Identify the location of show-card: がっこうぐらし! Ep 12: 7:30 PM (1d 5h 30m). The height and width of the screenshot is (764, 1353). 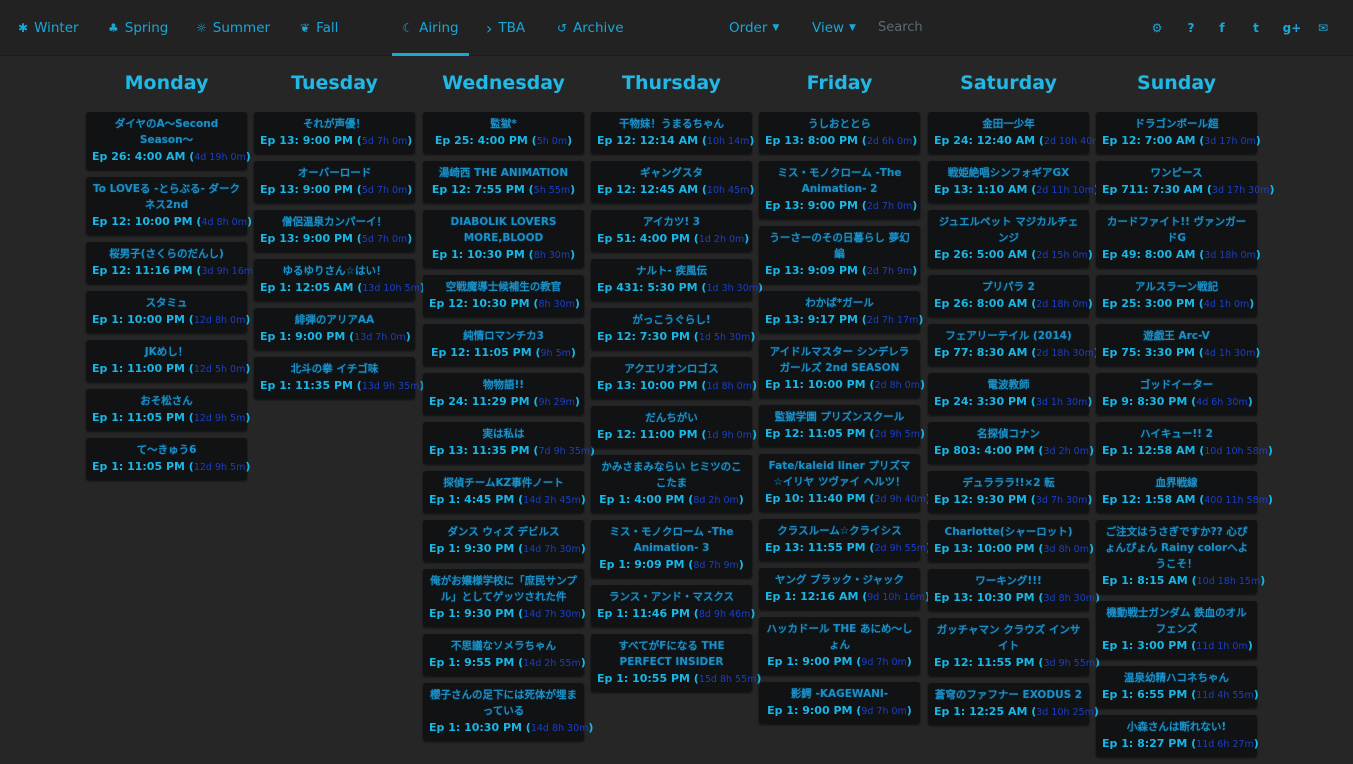
(673, 329).